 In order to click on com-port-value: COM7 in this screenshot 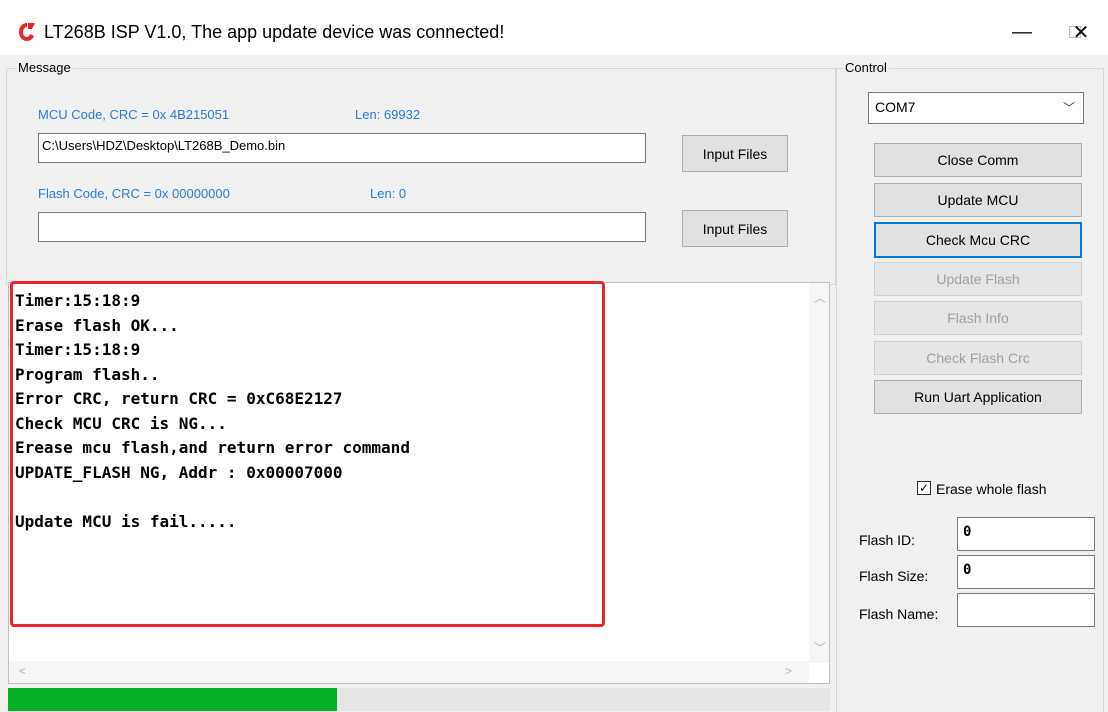, I will do `click(895, 107)`.